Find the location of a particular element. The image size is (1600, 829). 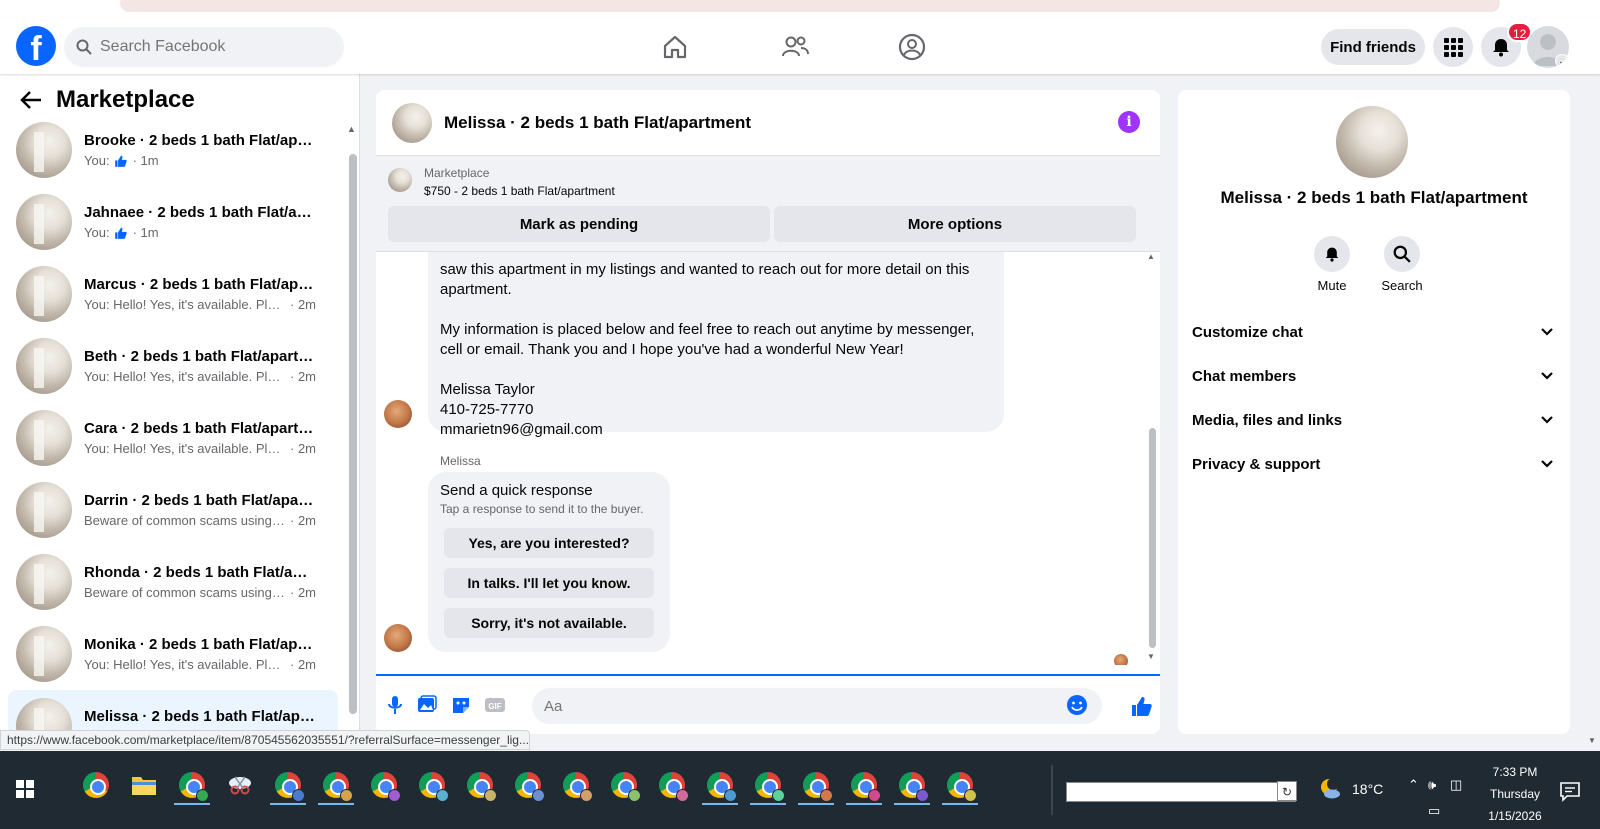

search-box is located at coordinates (204, 47).